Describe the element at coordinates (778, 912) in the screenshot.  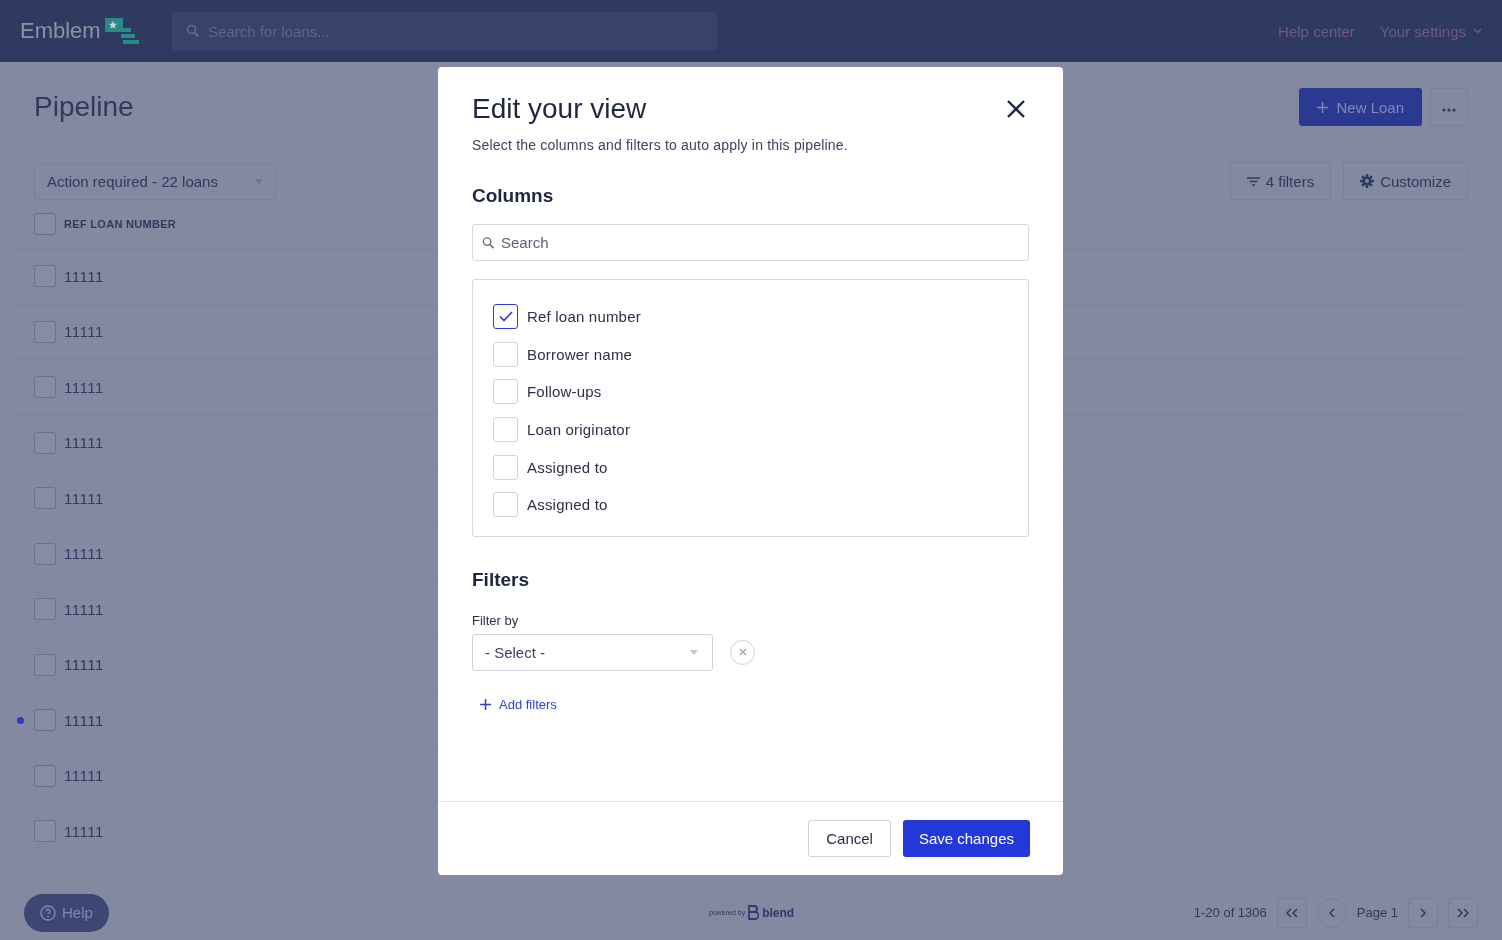
I see `brand-name: blend` at that location.